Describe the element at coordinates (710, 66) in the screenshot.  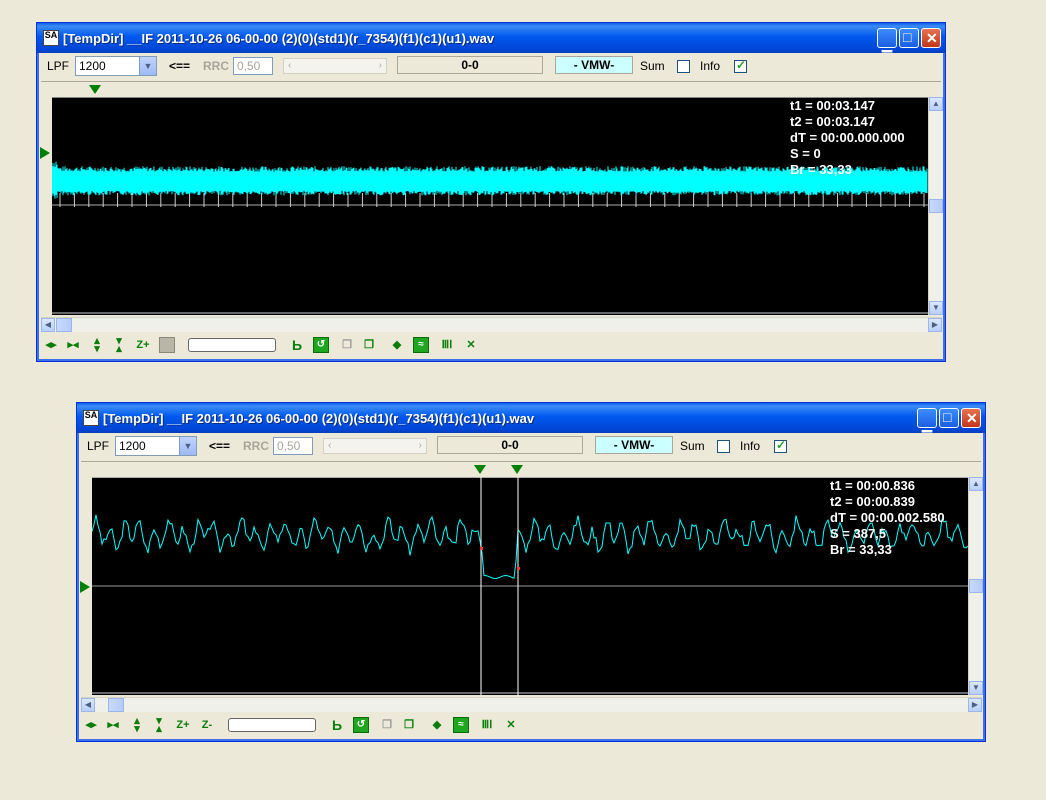
I see `info-label: Info` at that location.